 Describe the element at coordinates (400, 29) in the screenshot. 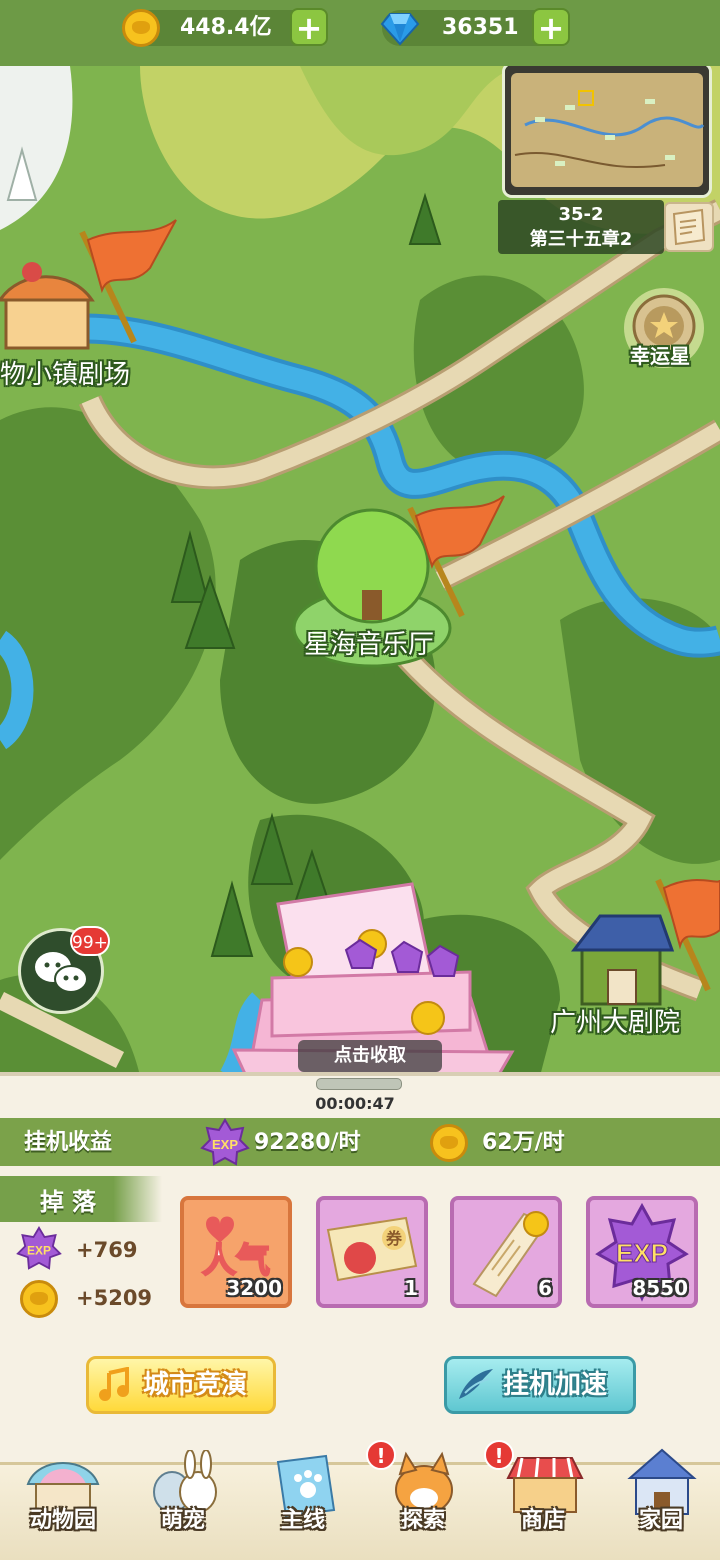

I see `diamond-icon` at that location.